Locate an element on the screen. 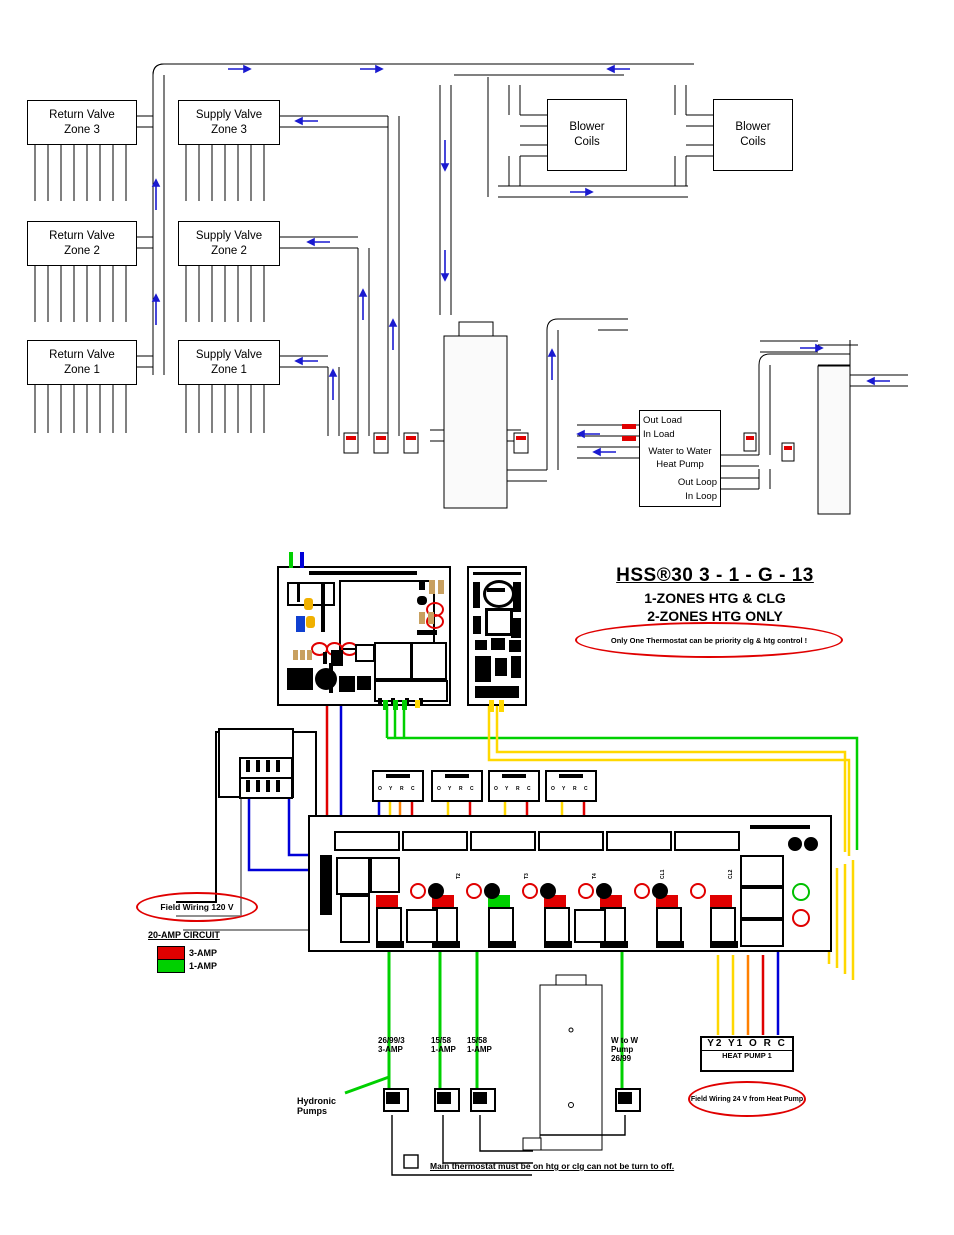 The height and width of the screenshot is (1235, 954). status-led-red is located at coordinates (801, 918).